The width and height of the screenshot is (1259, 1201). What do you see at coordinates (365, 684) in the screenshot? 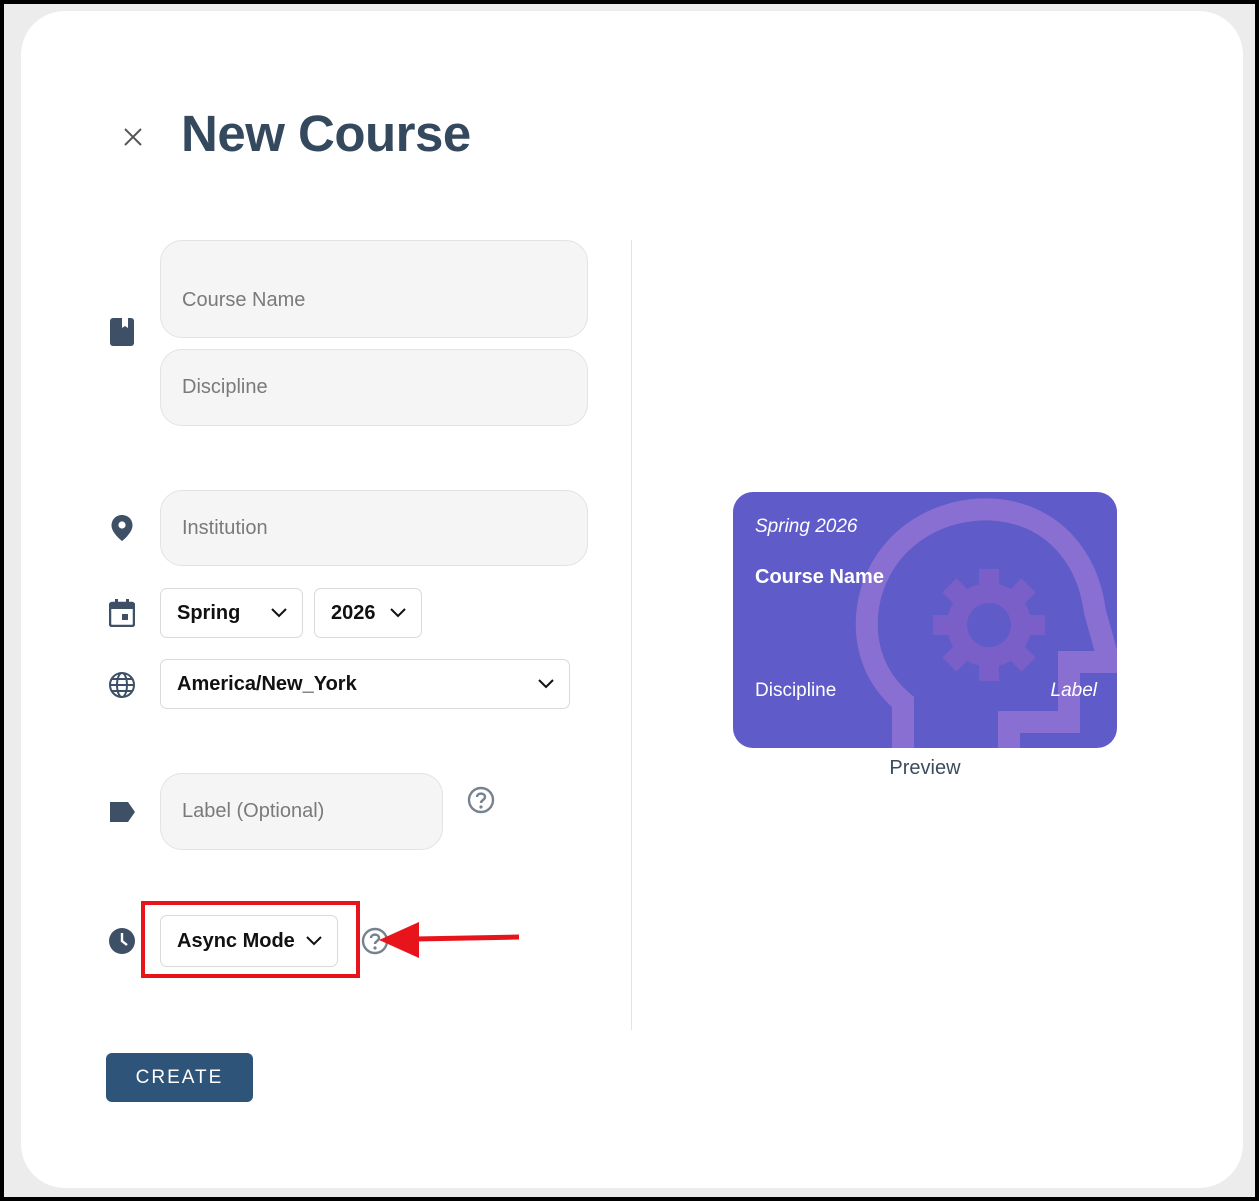
I see `timezone-select: America/New_York` at bounding box center [365, 684].